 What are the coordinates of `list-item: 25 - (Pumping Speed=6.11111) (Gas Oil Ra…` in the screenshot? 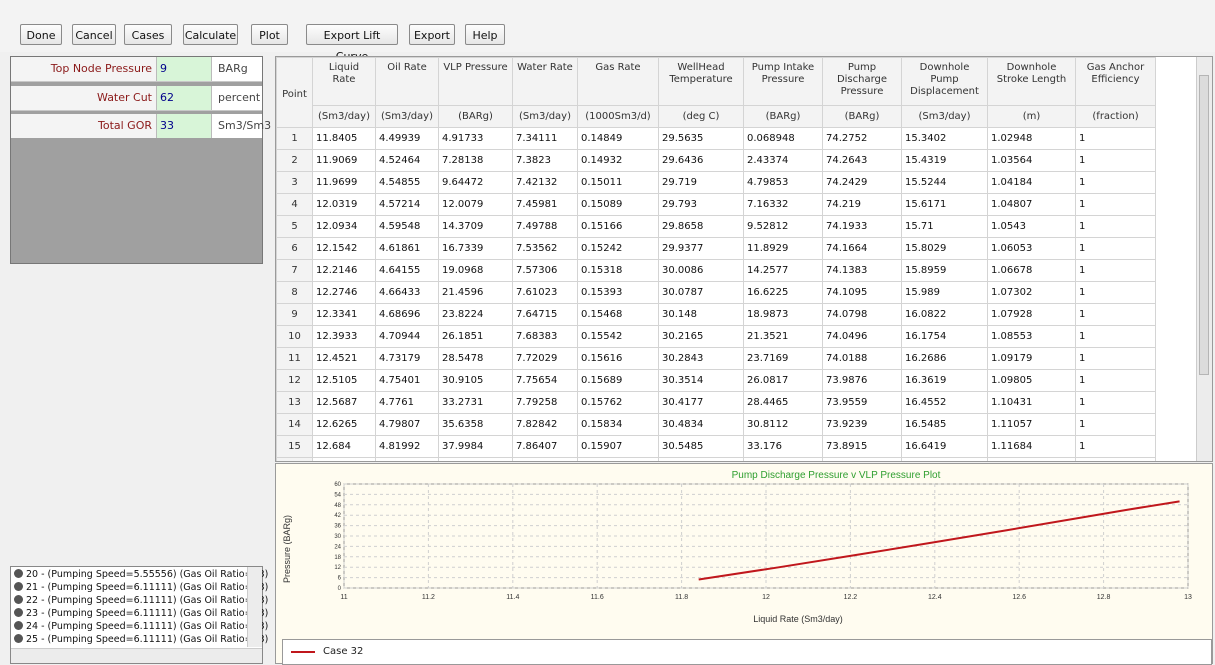 It's located at (141, 639).